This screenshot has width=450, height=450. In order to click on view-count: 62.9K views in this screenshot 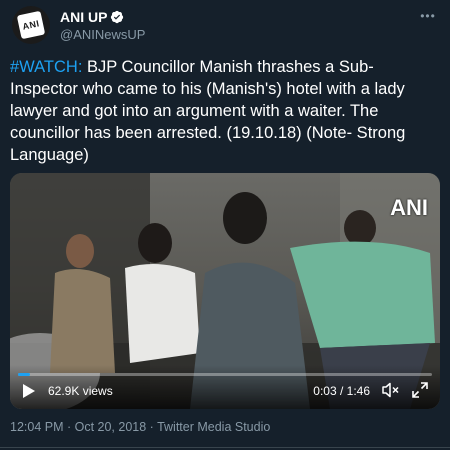, I will do `click(80, 391)`.